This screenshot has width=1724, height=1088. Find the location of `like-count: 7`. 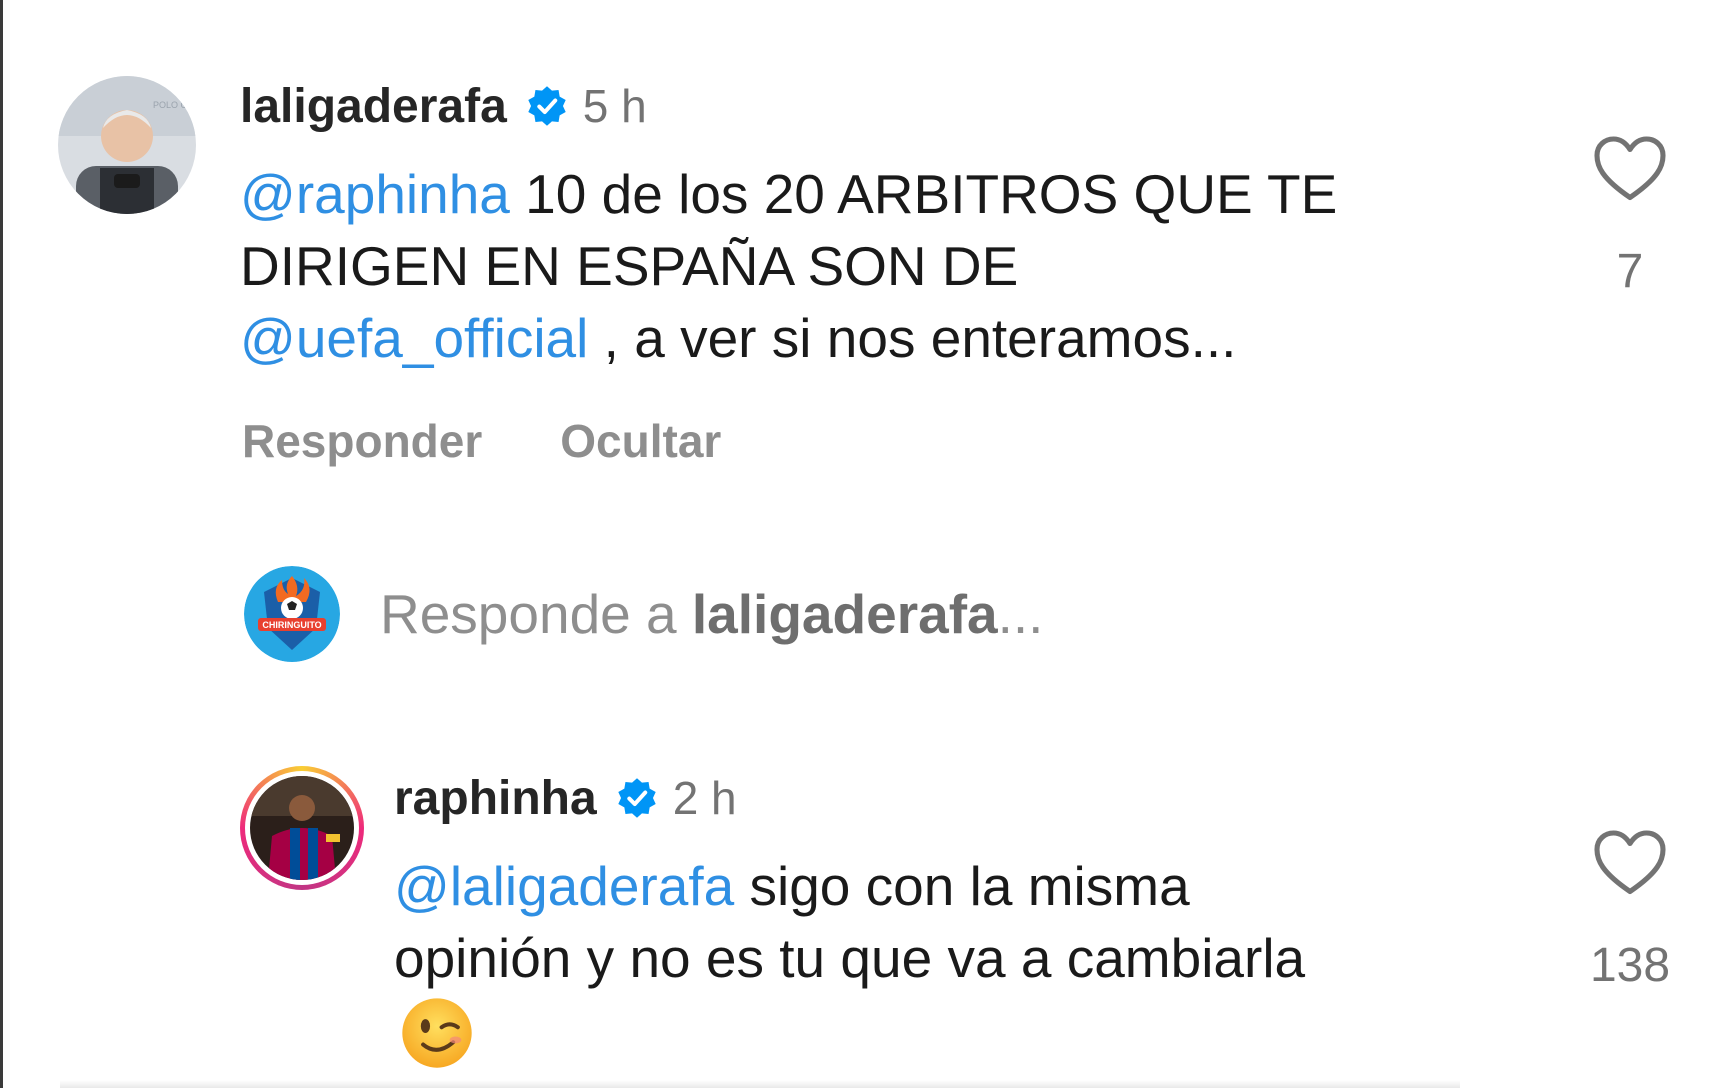

like-count: 7 is located at coordinates (1630, 271).